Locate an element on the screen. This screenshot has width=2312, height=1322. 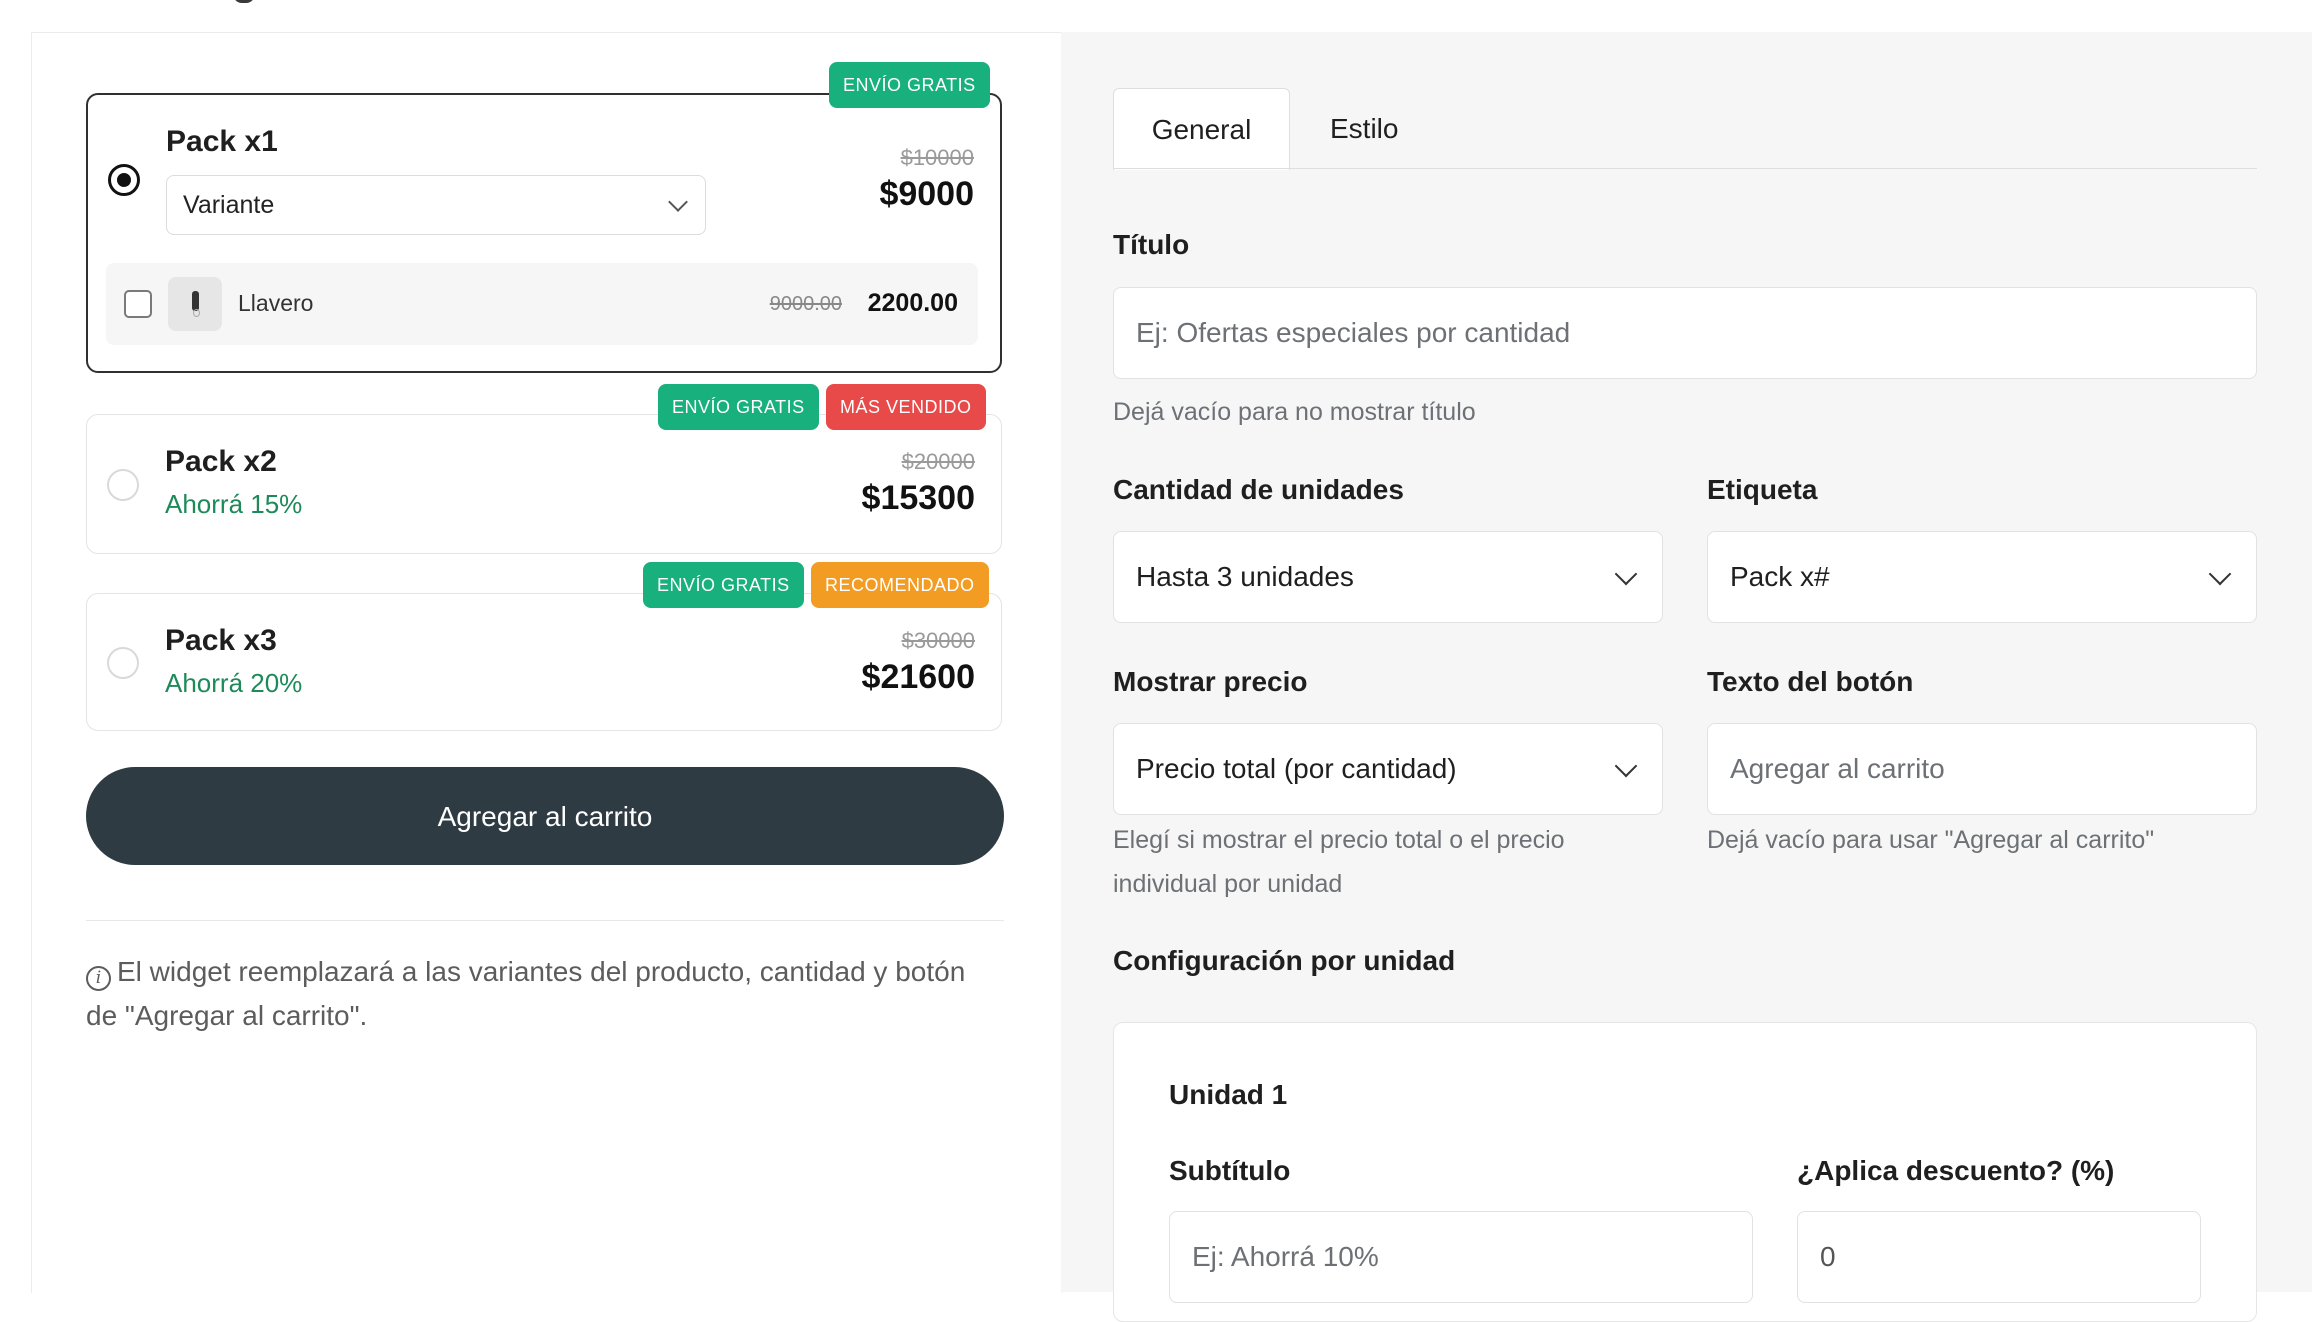
pack-2-title: Pack x2 is located at coordinates (221, 461).